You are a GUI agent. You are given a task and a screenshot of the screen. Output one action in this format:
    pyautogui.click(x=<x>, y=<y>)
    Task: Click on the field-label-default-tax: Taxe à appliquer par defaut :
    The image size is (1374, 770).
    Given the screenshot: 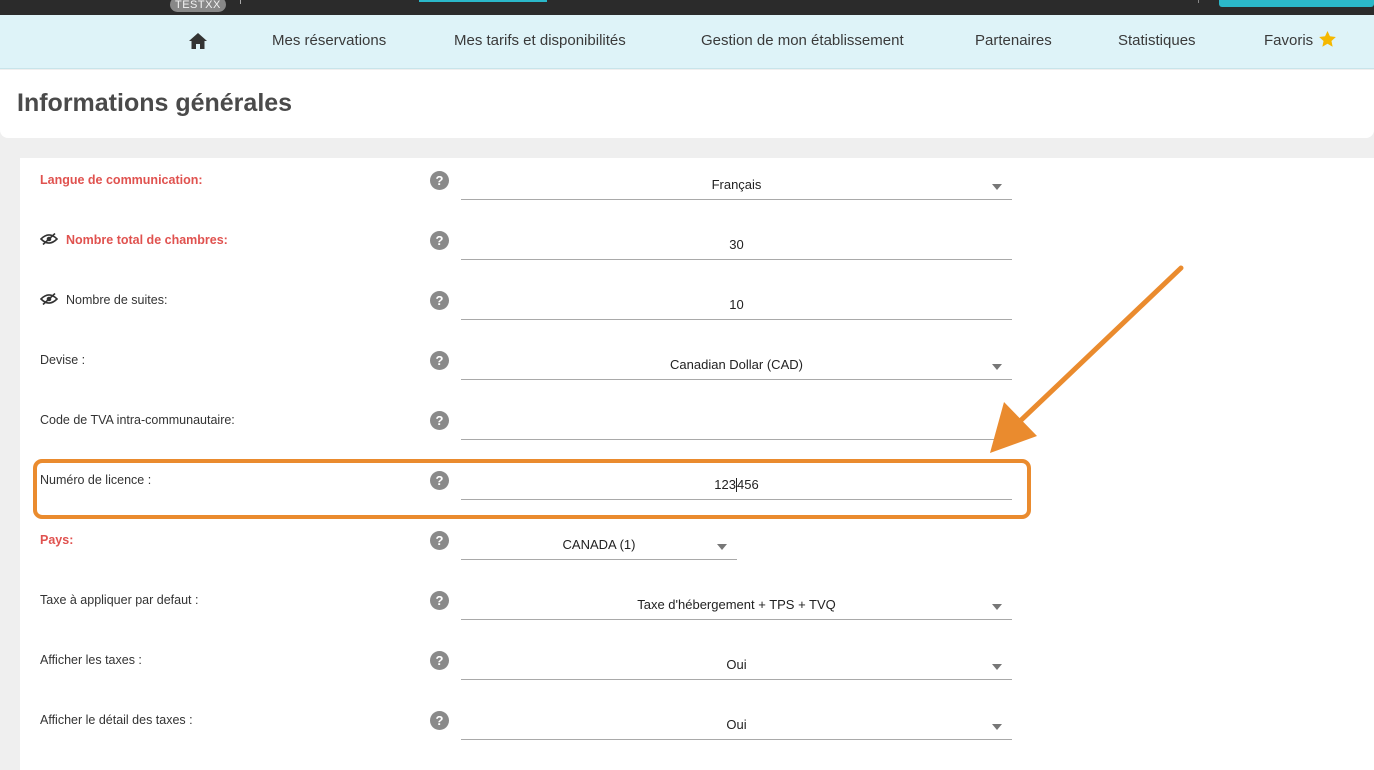 What is the action you would take?
    pyautogui.click(x=119, y=600)
    